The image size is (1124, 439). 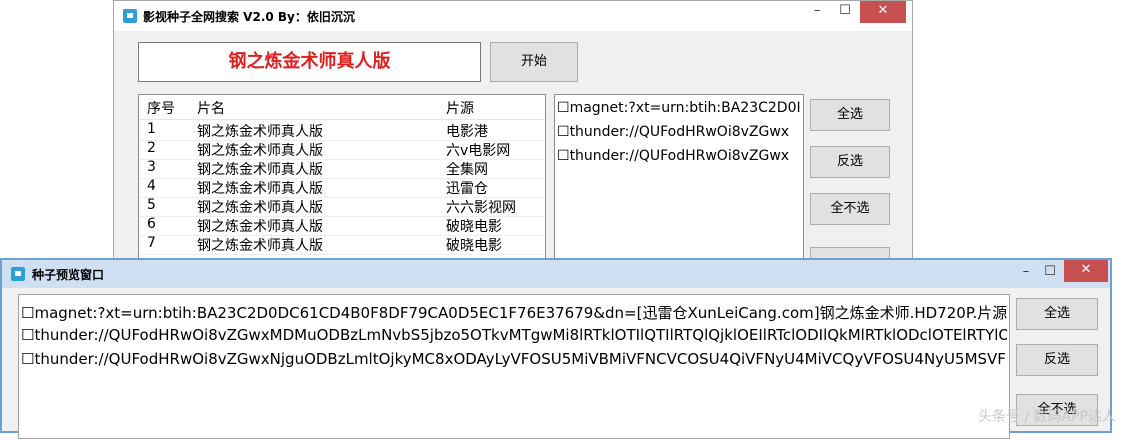 I want to click on link-text: magnet:?xt=urn:btih:BA23C2D0I, so click(x=685, y=108).